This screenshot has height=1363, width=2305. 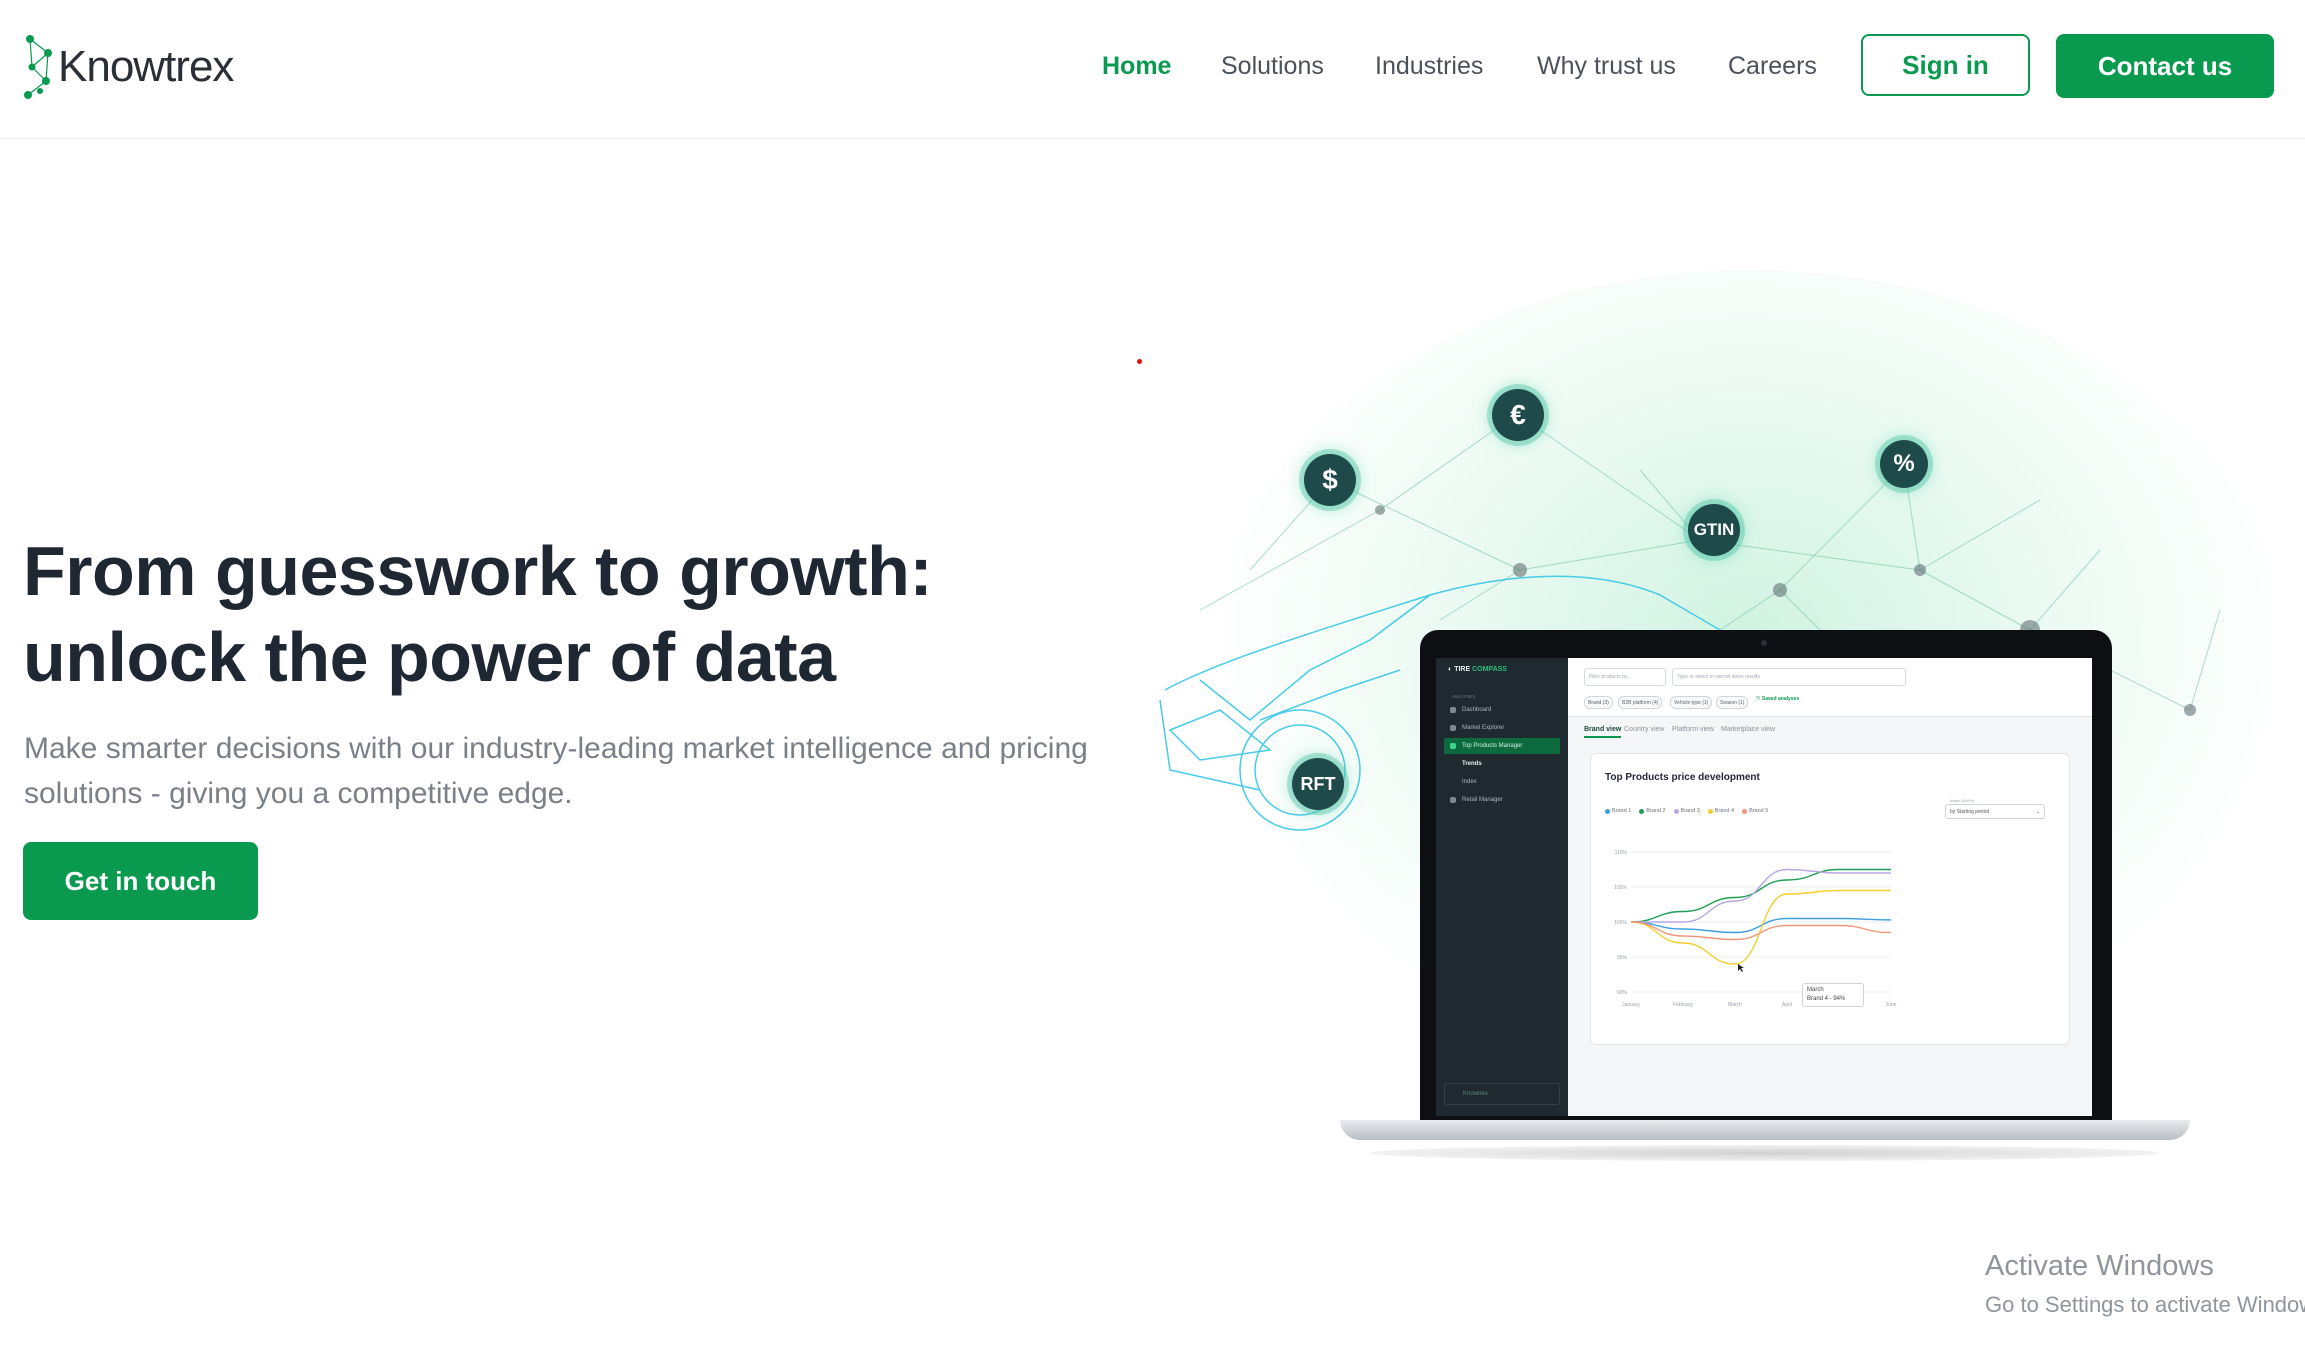 What do you see at coordinates (1693, 729) in the screenshot?
I see `tab-platform-view: Platform view` at bounding box center [1693, 729].